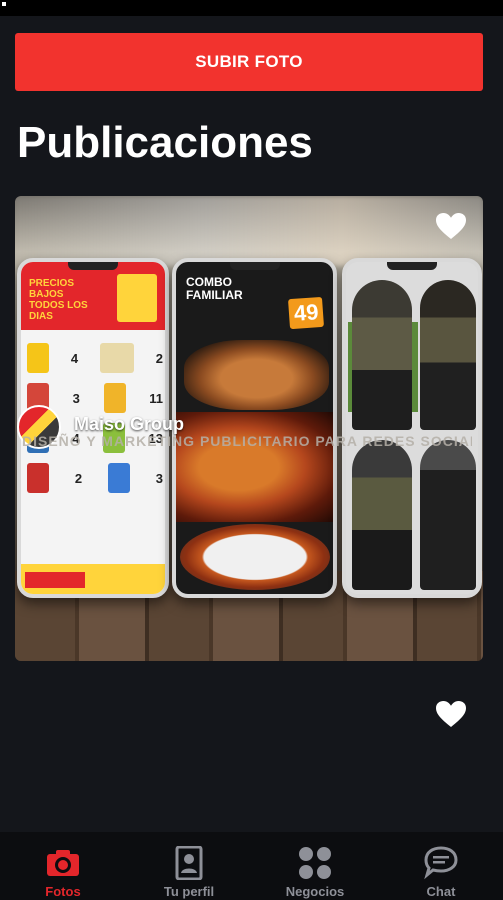 The height and width of the screenshot is (900, 503). I want to click on phone-mockup-food: COMBO FAMILIAR 49, so click(254, 428).